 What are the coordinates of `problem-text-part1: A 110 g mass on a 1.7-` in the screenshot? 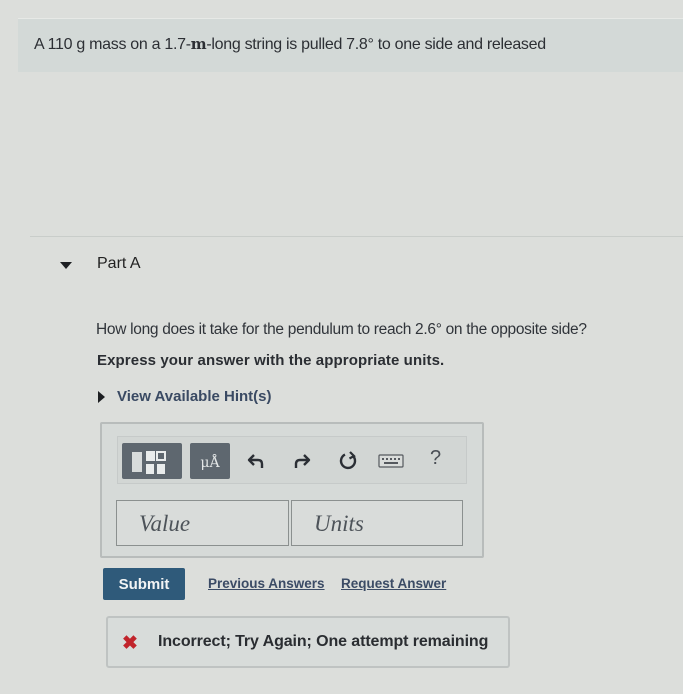 It's located at (112, 44).